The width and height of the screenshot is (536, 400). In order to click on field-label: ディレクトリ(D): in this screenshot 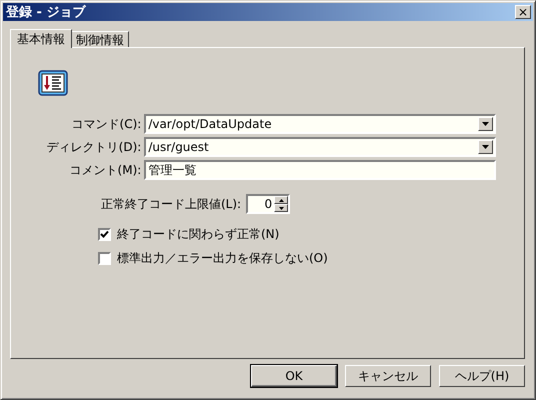, I will do `click(94, 147)`.